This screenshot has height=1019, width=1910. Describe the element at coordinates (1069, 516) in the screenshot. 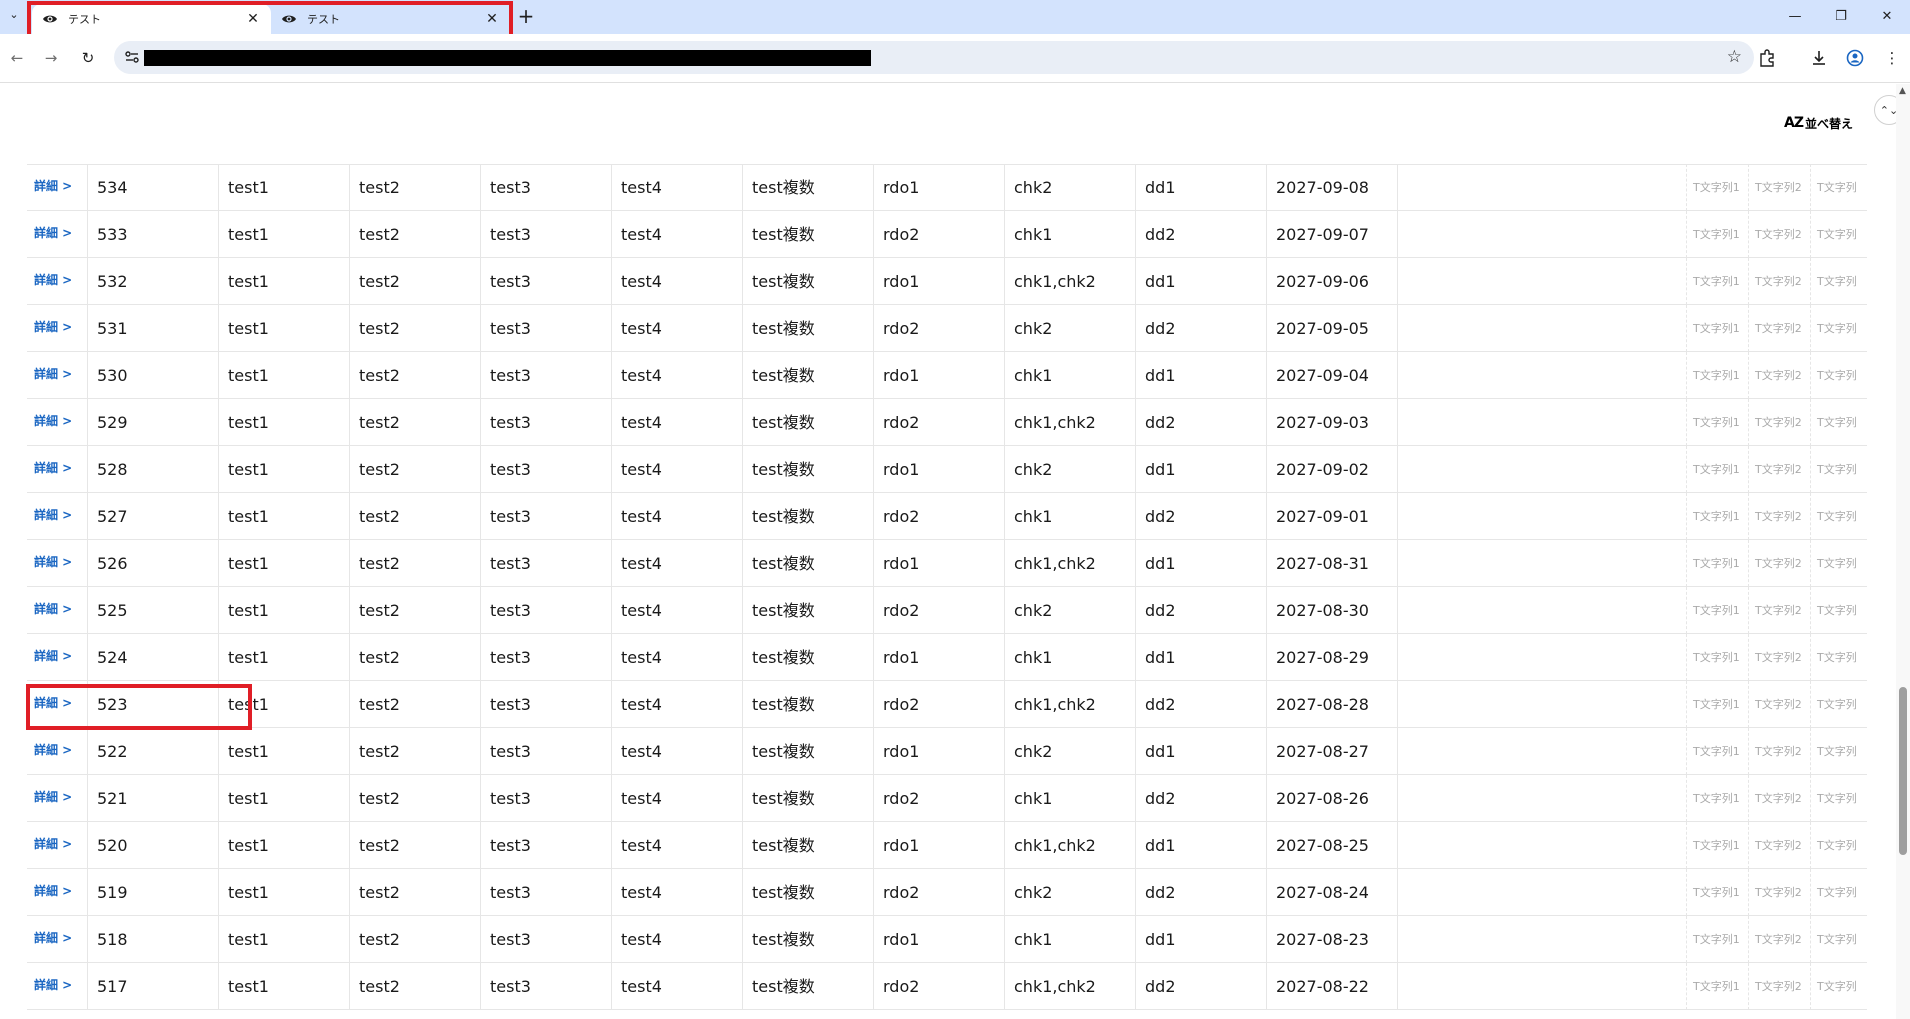

I see `cell-chk: chk1` at that location.